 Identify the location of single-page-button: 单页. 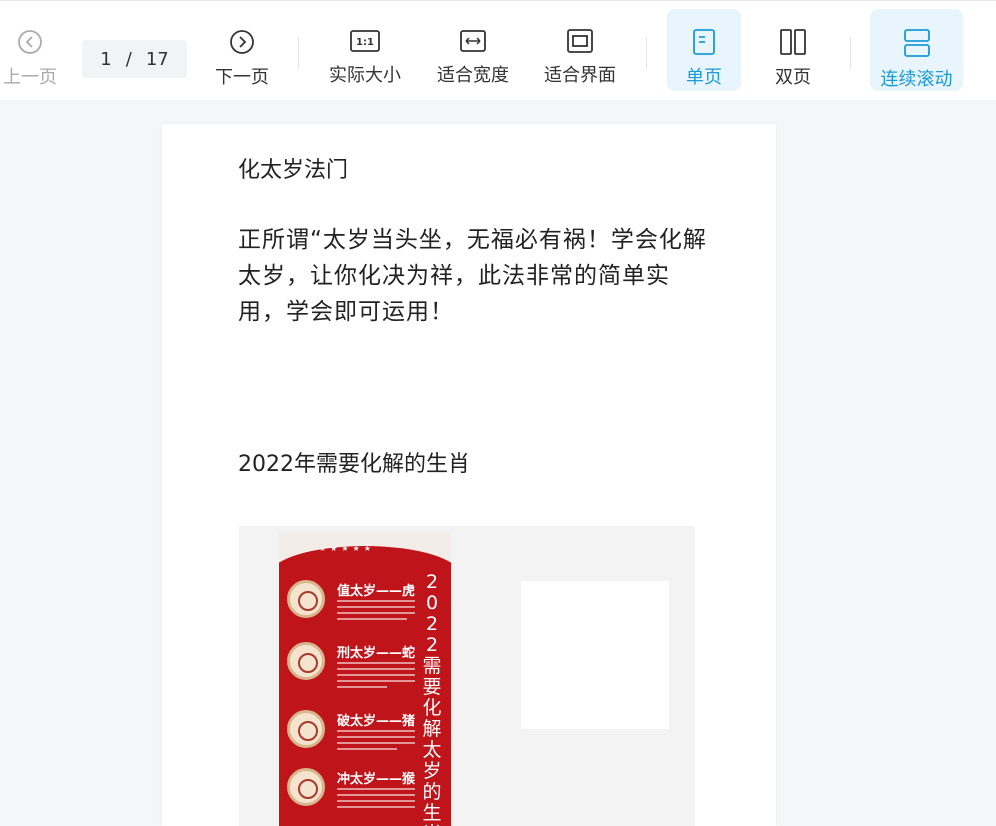
(704, 50).